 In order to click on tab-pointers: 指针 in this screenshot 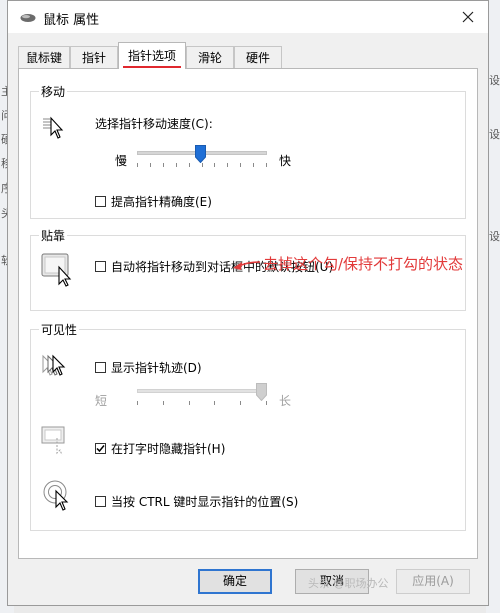, I will do `click(94, 57)`.